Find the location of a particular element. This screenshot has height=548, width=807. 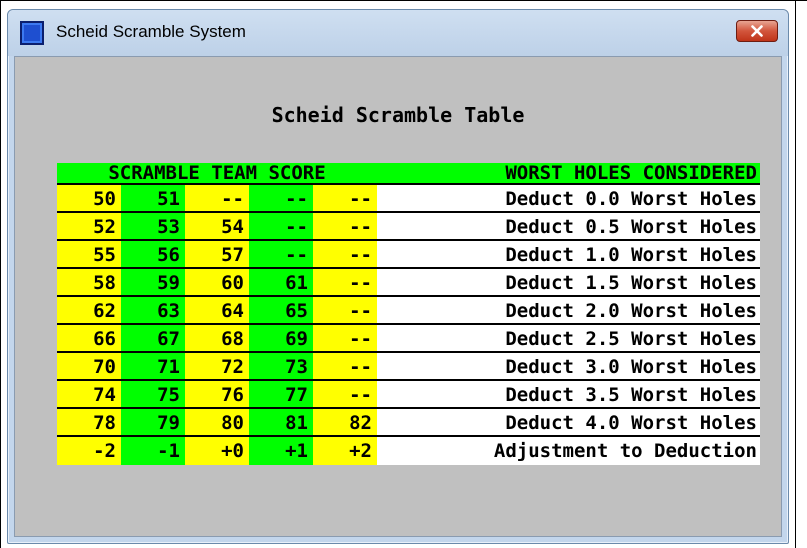

adjustment-cell: +0 is located at coordinates (217, 451).